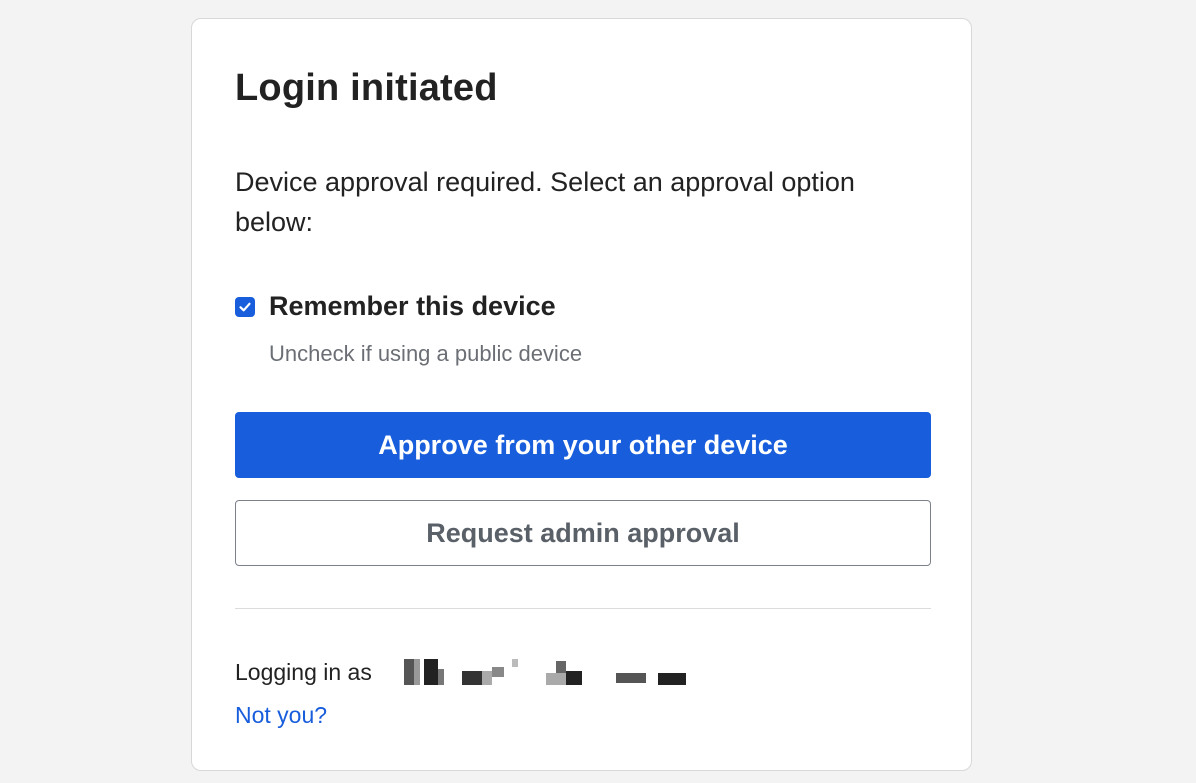  Describe the element at coordinates (366, 88) in the screenshot. I see `page-title: Login initiated` at that location.